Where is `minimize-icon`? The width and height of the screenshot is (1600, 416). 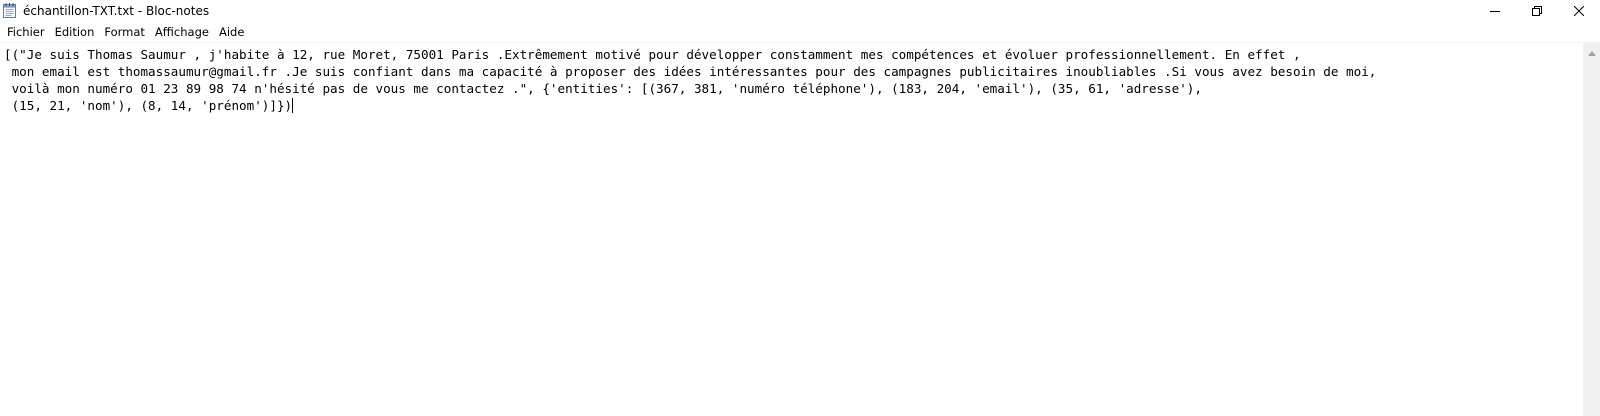 minimize-icon is located at coordinates (1495, 11).